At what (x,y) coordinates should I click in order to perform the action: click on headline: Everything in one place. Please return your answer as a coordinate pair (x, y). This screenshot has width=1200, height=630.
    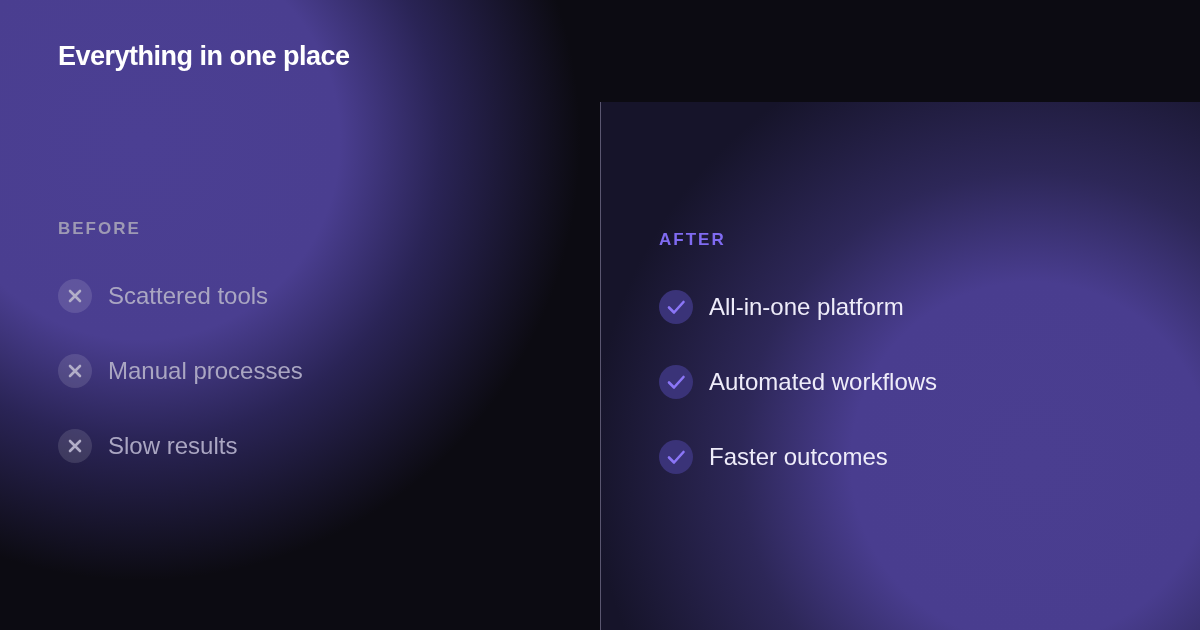
    Looking at the image, I should click on (204, 56).